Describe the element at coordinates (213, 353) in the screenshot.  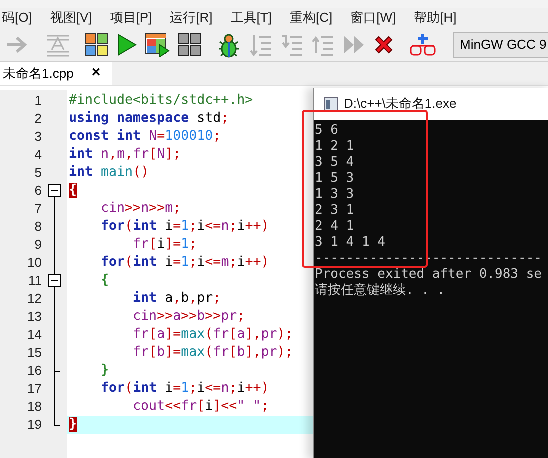
I see `code-line: fr[b]=max(fr[b],pr);` at that location.